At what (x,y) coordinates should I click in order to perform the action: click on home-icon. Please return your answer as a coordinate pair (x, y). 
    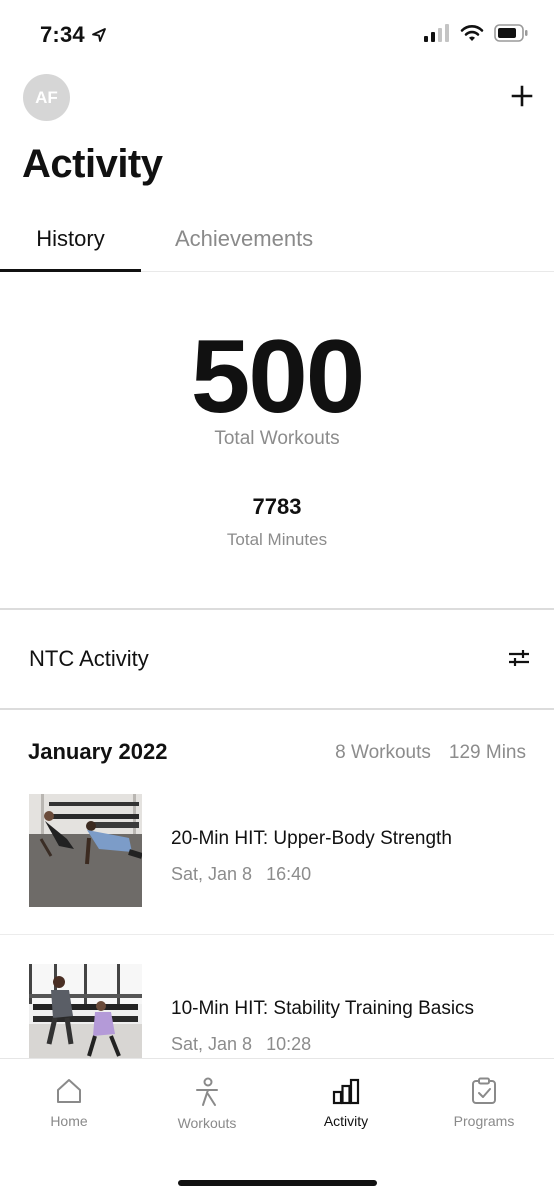
    Looking at the image, I should click on (69, 1091).